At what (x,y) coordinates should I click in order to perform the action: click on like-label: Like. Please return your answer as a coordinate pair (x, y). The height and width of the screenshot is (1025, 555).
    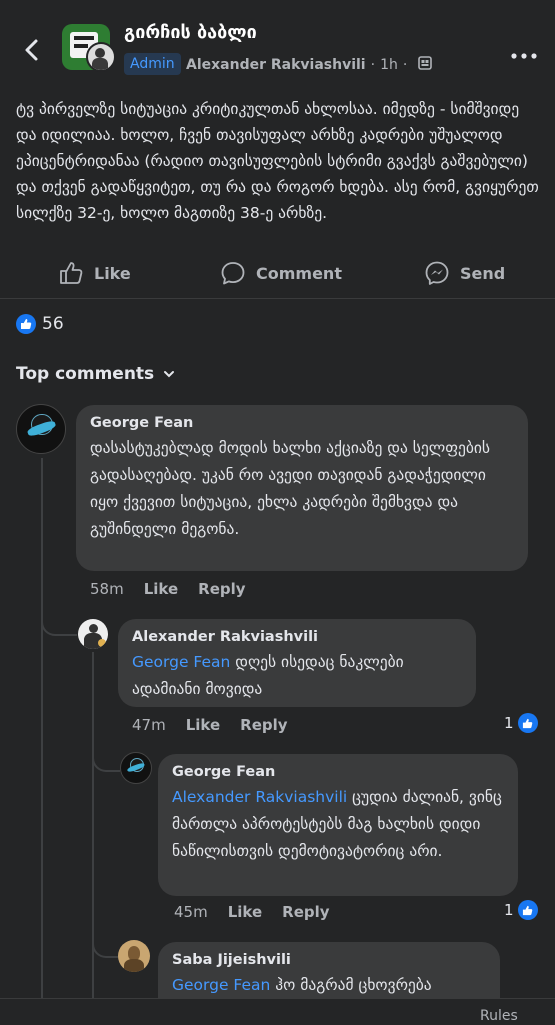
    Looking at the image, I should click on (112, 273).